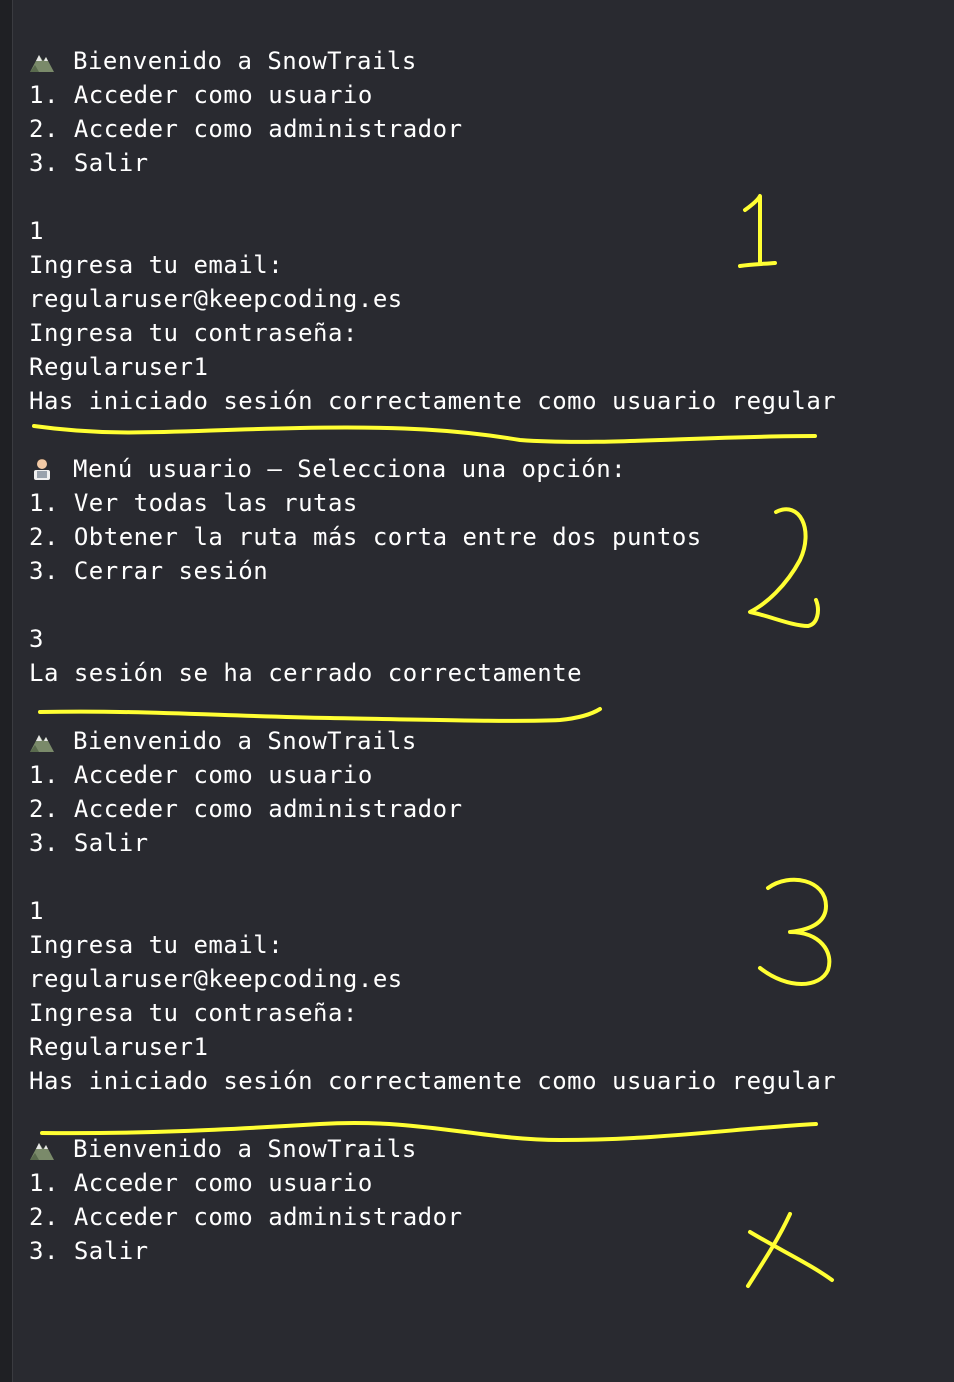 The width and height of the screenshot is (954, 1382). What do you see at coordinates (149, 571) in the screenshot?
I see `console-line-text: 3. Cerrar sesión` at bounding box center [149, 571].